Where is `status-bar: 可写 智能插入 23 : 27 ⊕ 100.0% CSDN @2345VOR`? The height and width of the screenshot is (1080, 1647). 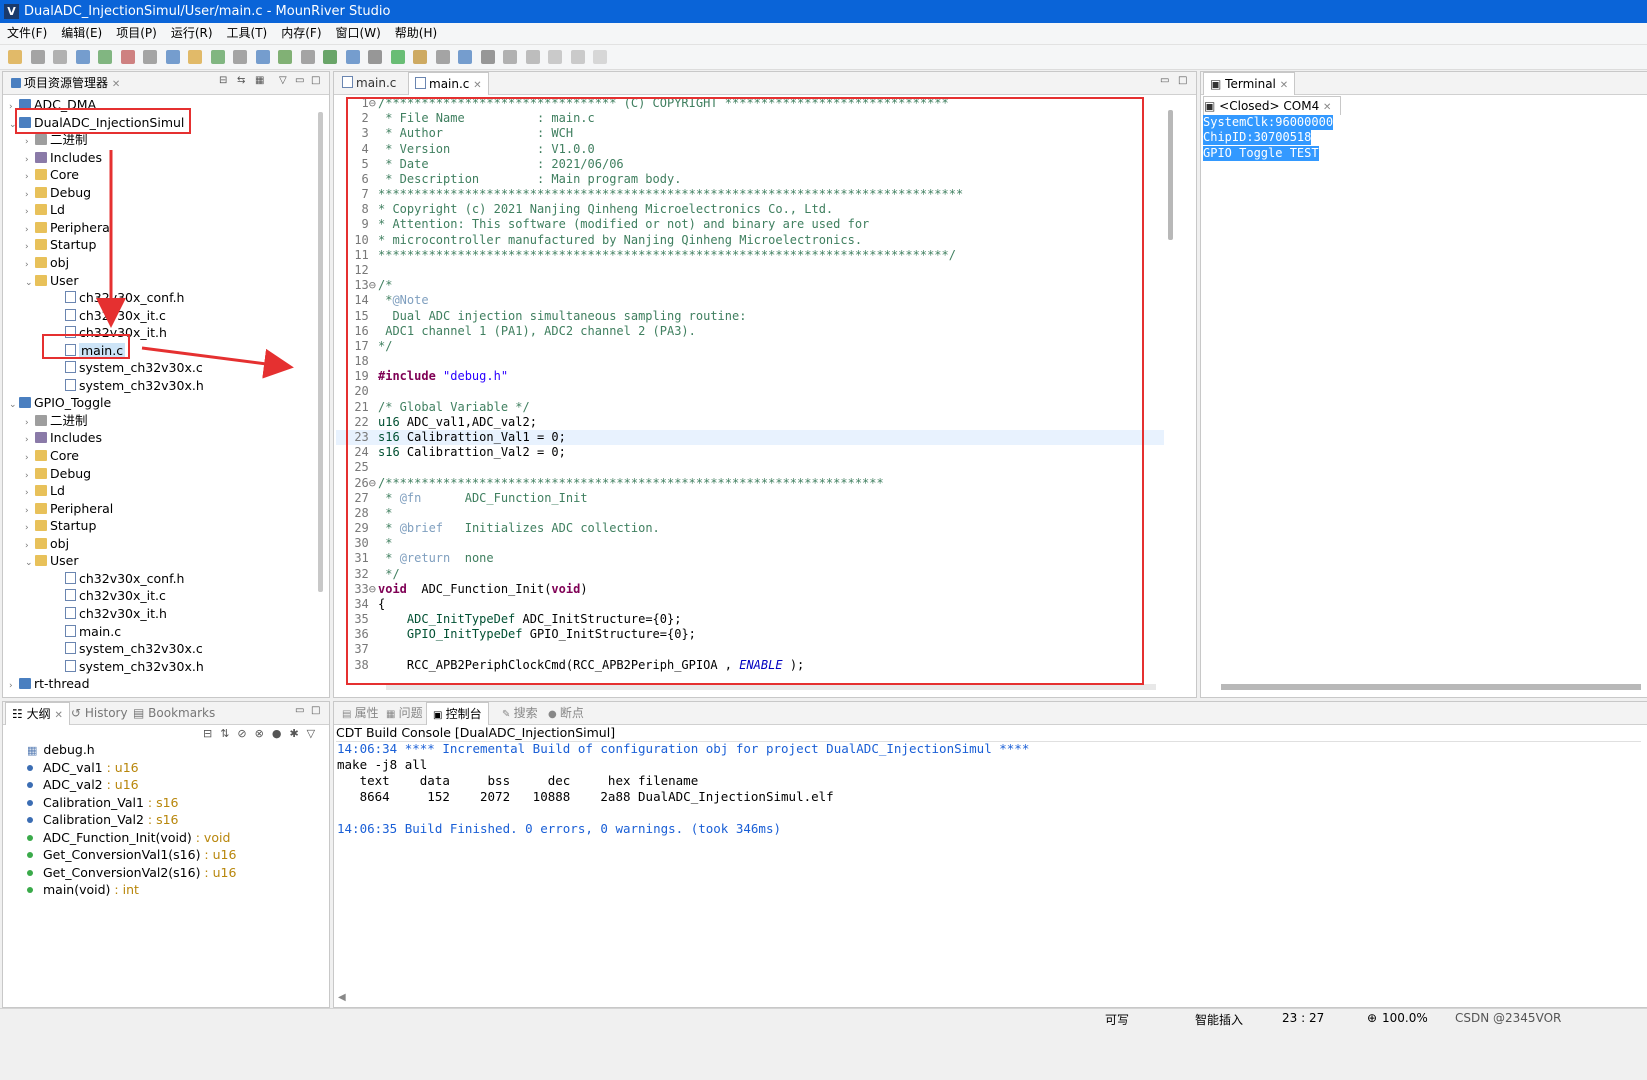
status-bar: 可写 智能插入 23 : 27 ⊕ 100.0% CSDN @2345VOR is located at coordinates (823, 1018).